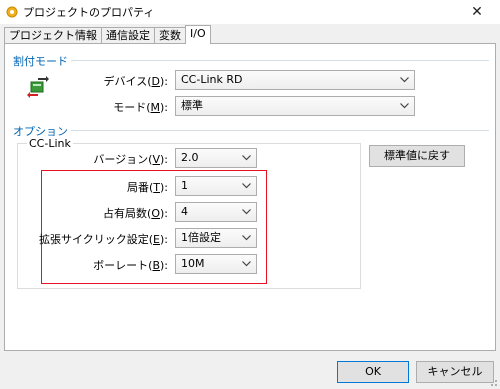  I want to click on occupied-stations-select: 4, so click(216, 212).